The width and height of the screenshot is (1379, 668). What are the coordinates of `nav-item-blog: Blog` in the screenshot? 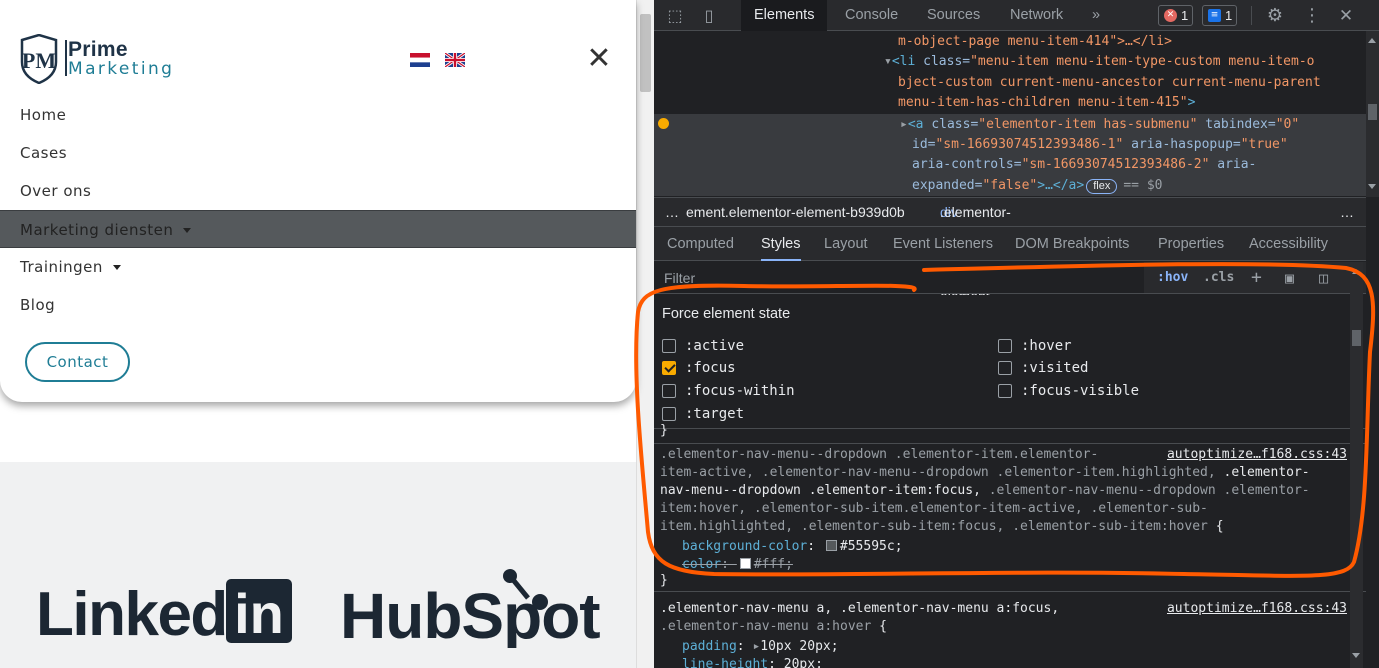 It's located at (318, 305).